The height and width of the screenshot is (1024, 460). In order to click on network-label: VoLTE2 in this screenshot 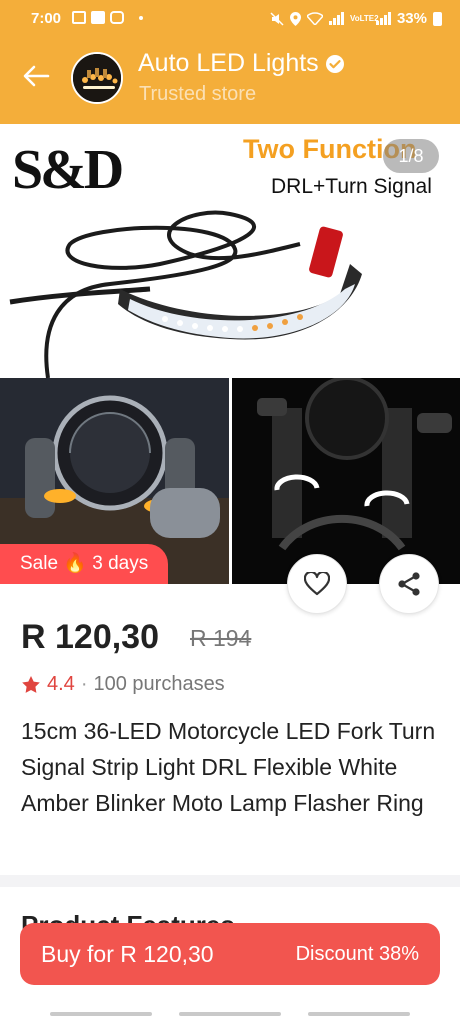, I will do `click(364, 18)`.